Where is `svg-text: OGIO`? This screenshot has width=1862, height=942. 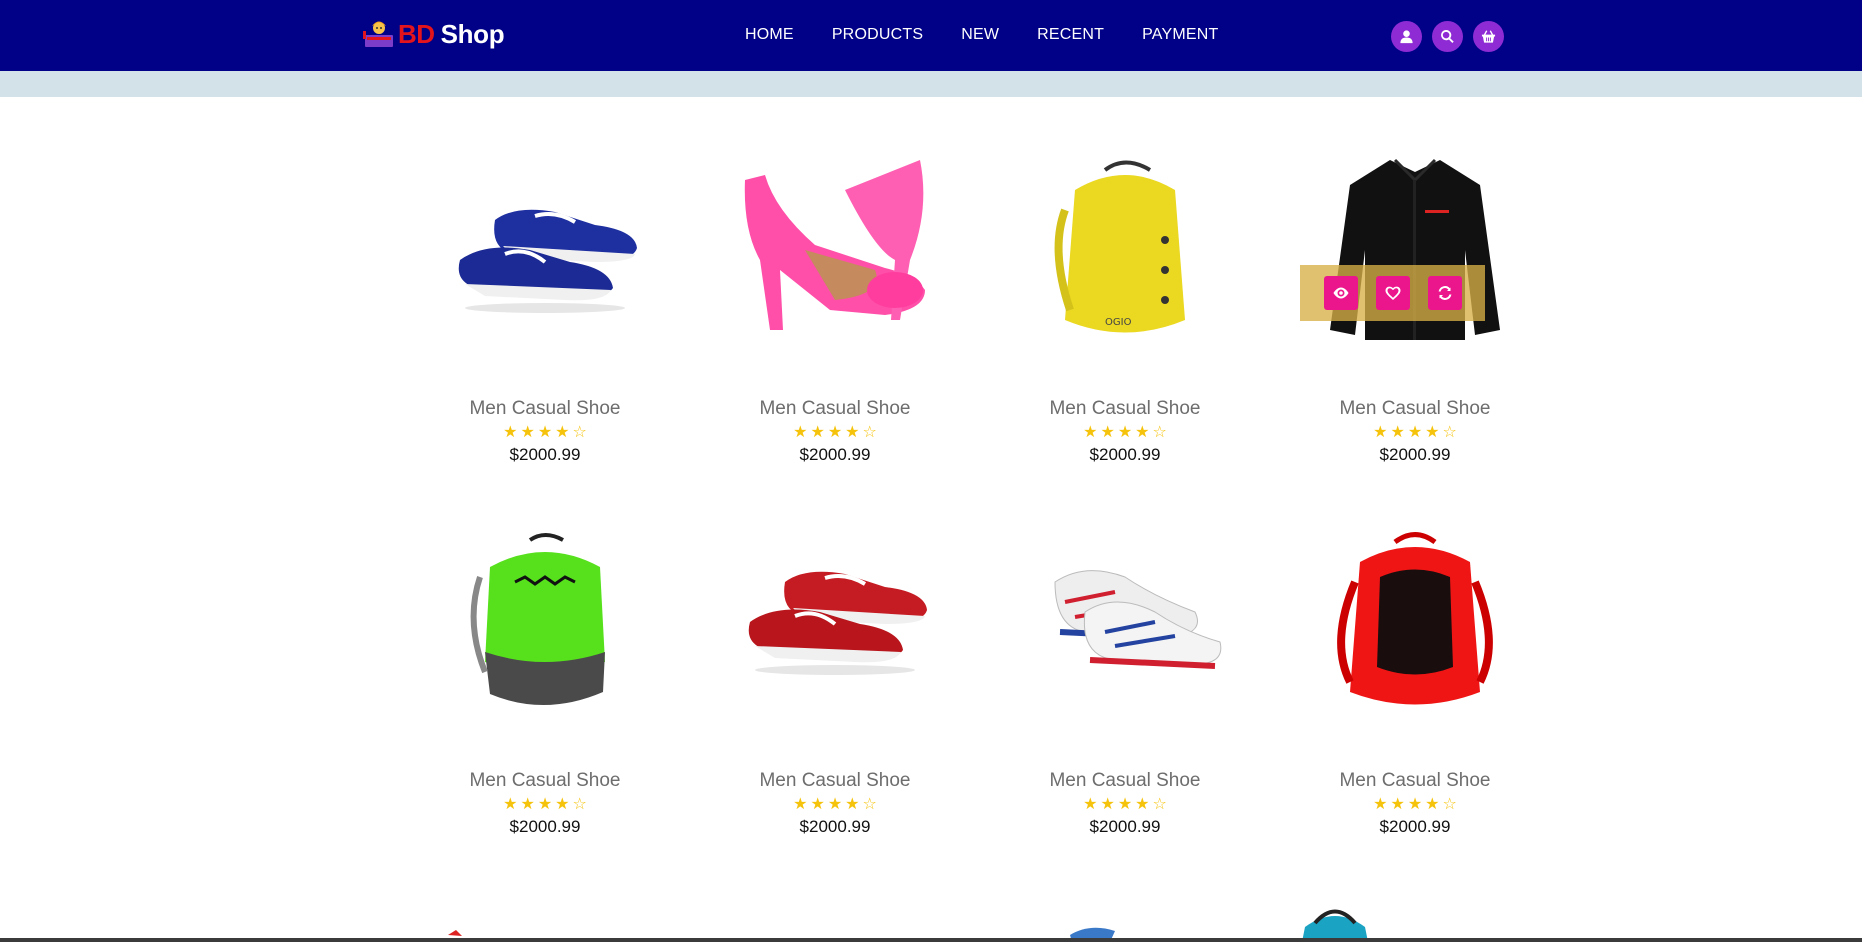 svg-text: OGIO is located at coordinates (1118, 322).